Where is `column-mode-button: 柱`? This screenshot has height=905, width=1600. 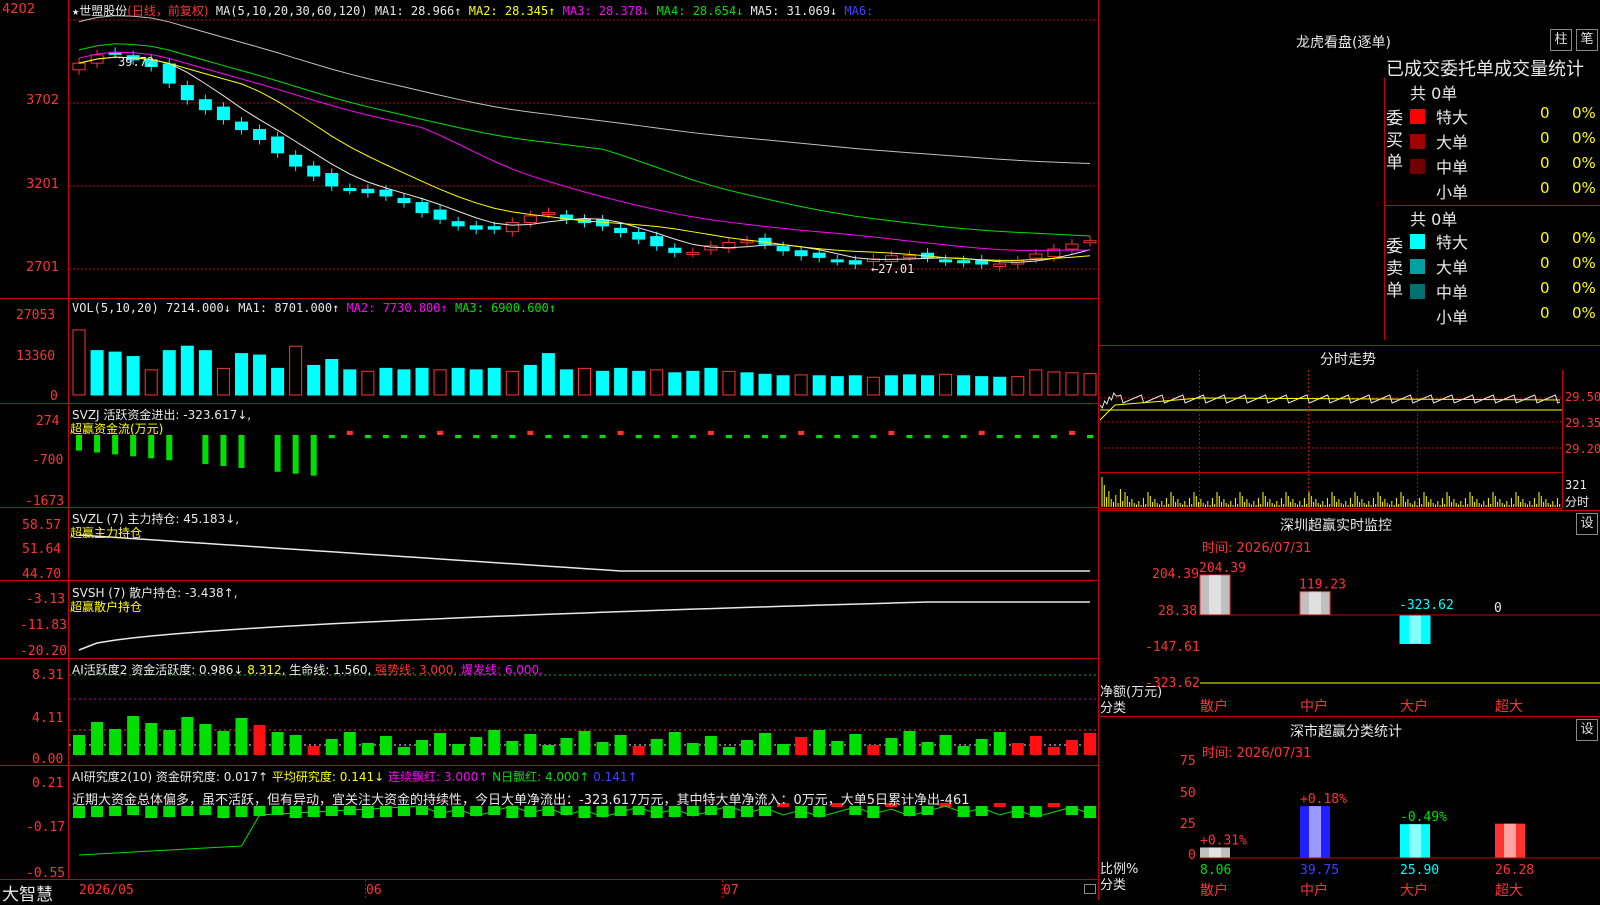
column-mode-button: 柱 is located at coordinates (1561, 40).